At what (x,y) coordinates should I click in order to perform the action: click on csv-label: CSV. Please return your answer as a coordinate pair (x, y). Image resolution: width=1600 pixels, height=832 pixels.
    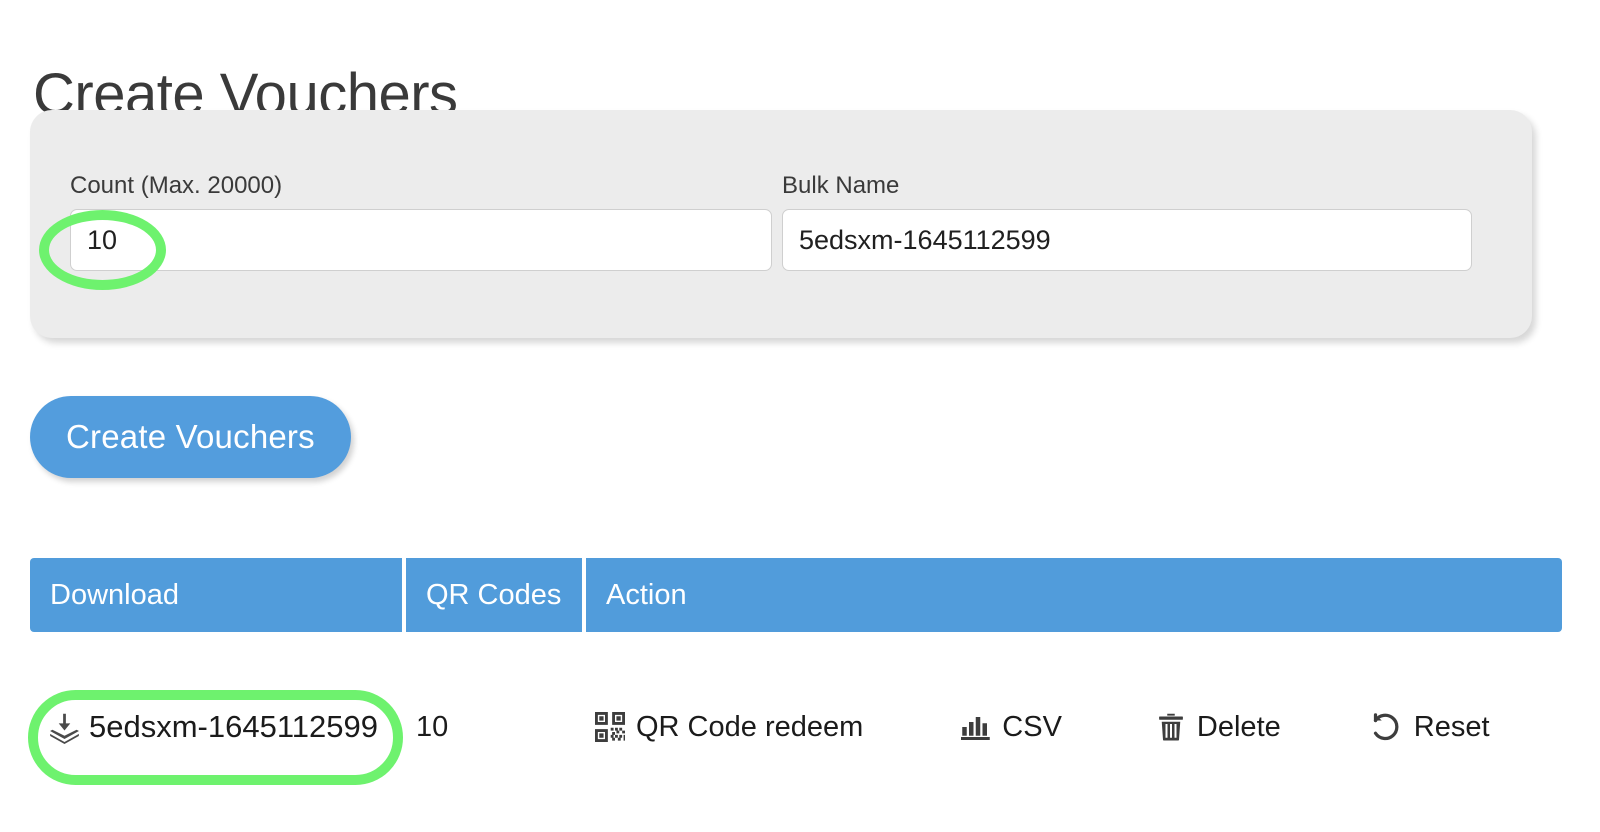
    Looking at the image, I should click on (1032, 726).